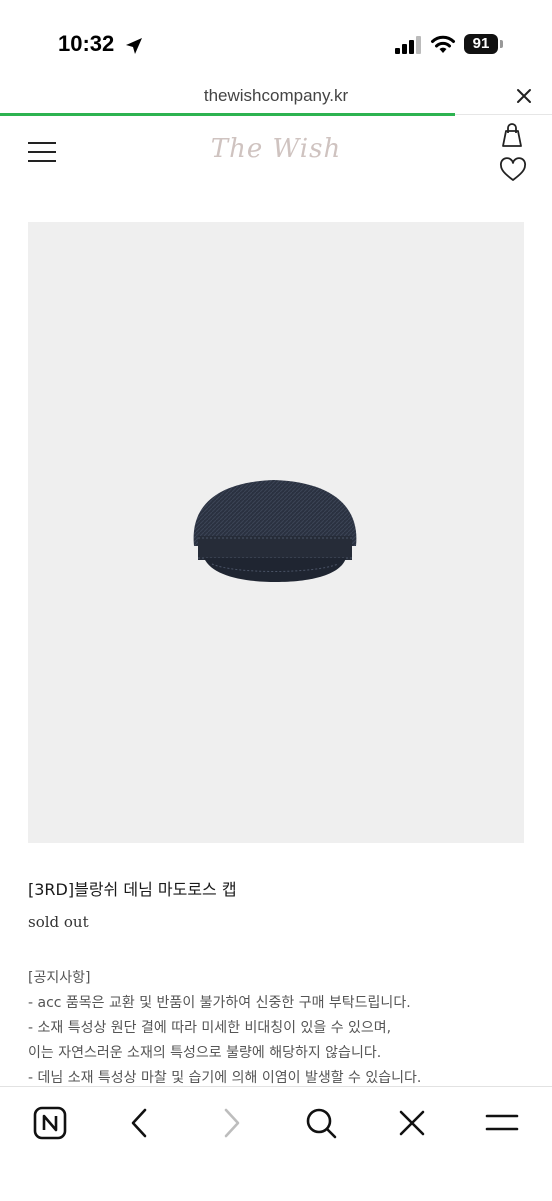 Image resolution: width=552 pixels, height=1201 pixels. Describe the element at coordinates (276, 41) in the screenshot. I see `status-bar: 10:32 91` at that location.